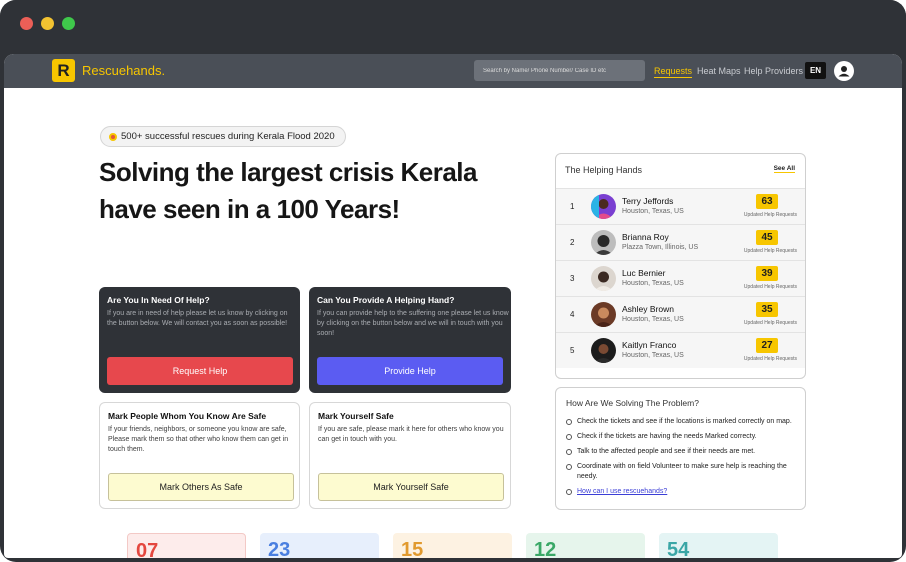 Image resolution: width=906 pixels, height=562 pixels. What do you see at coordinates (319, 545) in the screenshot?
I see `stat-card: 23` at bounding box center [319, 545].